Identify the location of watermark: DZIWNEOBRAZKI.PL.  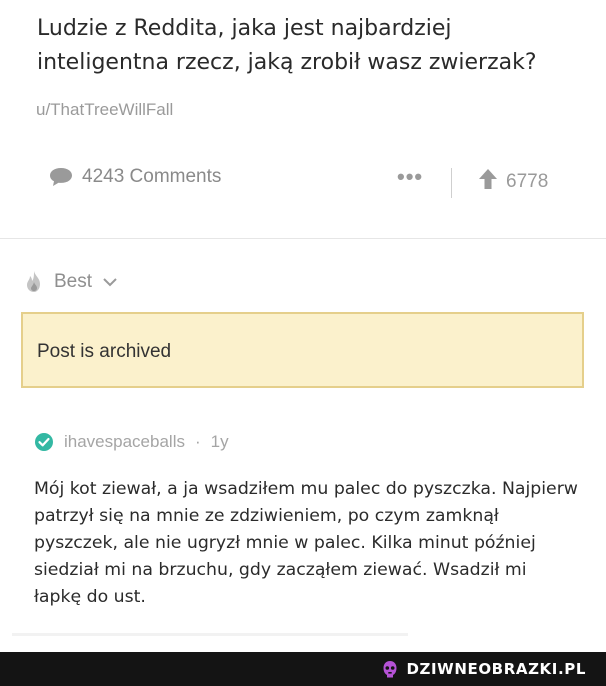
(486, 669).